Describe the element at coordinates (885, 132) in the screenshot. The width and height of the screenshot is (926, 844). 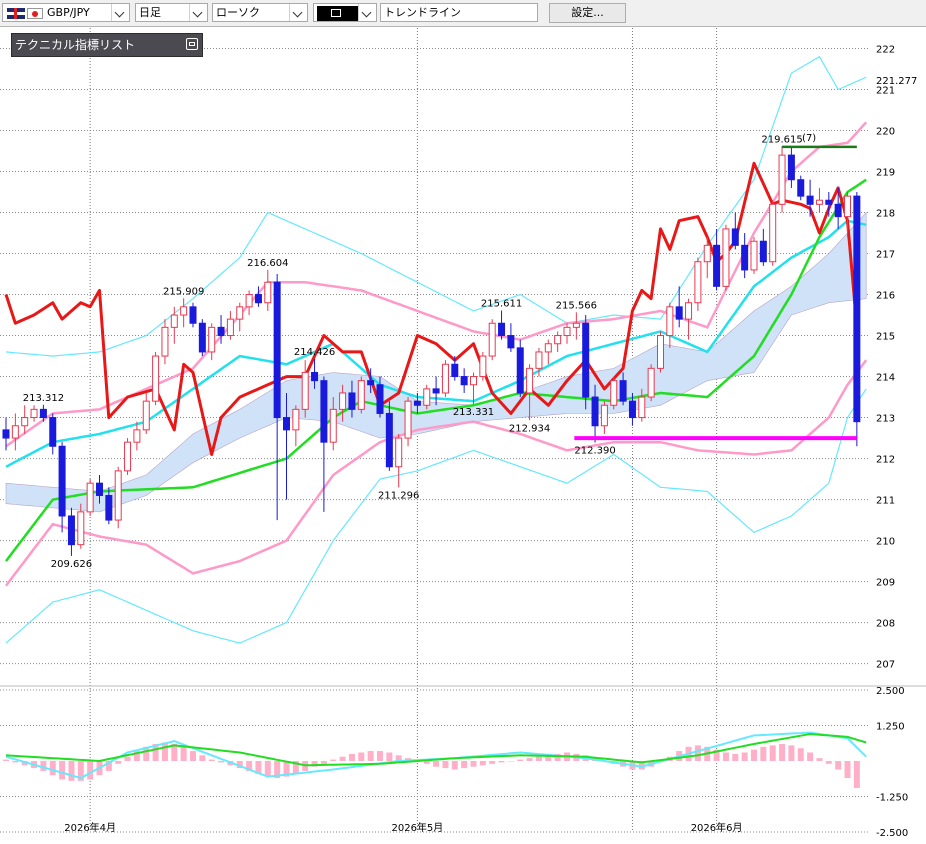
I see `price-tick-label: 220` at that location.